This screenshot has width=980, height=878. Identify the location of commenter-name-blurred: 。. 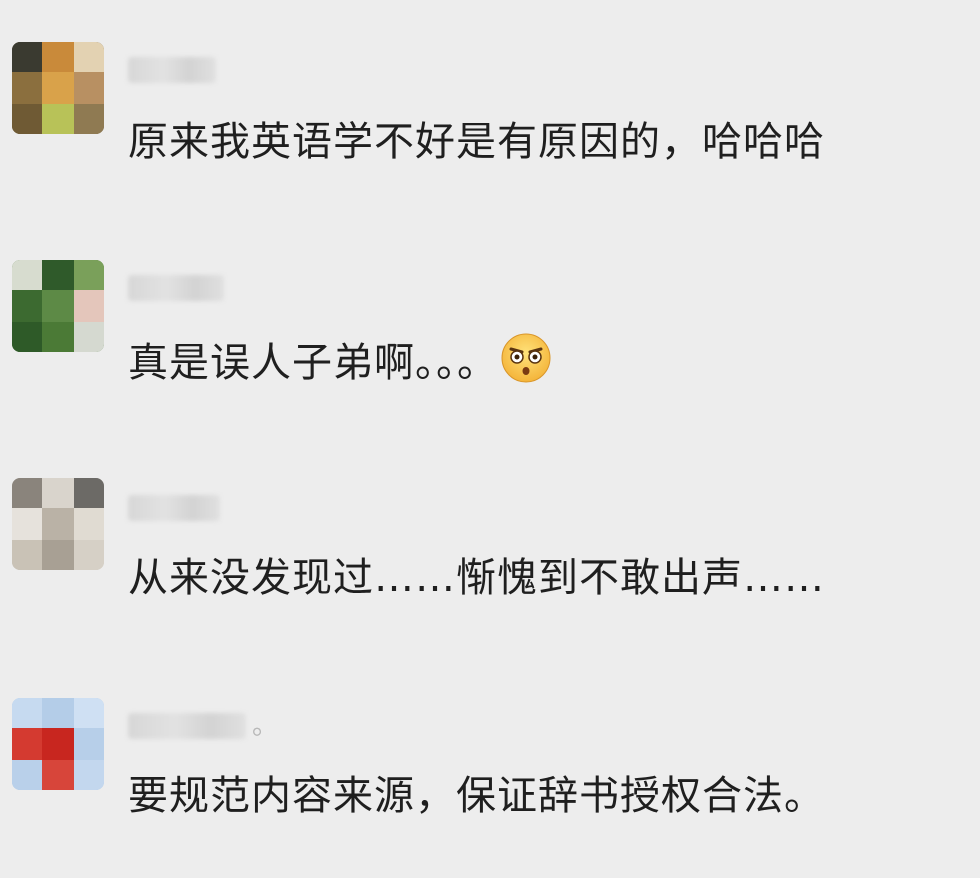
(203, 726).